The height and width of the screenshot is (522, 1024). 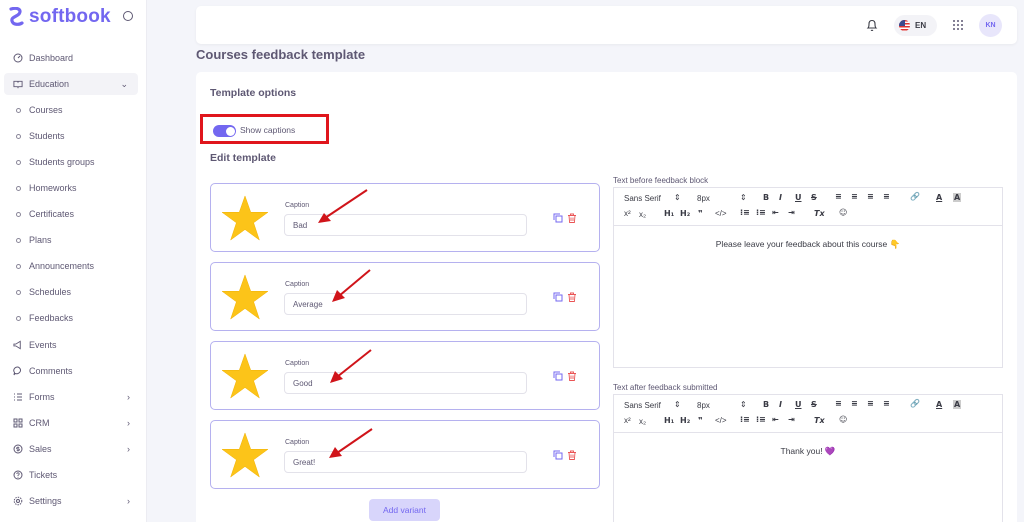 What do you see at coordinates (70, 318) in the screenshot?
I see `sidebar-item-feedbacks: Feedbacks` at bounding box center [70, 318].